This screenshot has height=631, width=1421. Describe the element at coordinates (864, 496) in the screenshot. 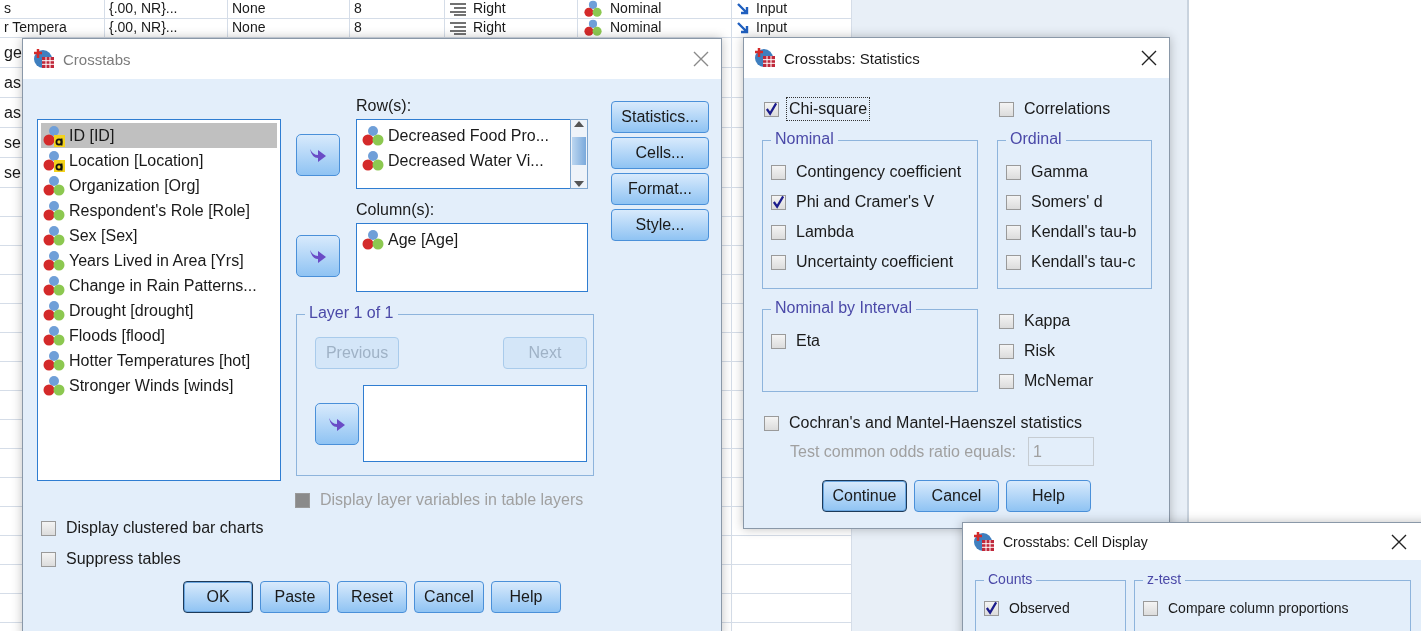

I see `dialog-button: Continue` at that location.